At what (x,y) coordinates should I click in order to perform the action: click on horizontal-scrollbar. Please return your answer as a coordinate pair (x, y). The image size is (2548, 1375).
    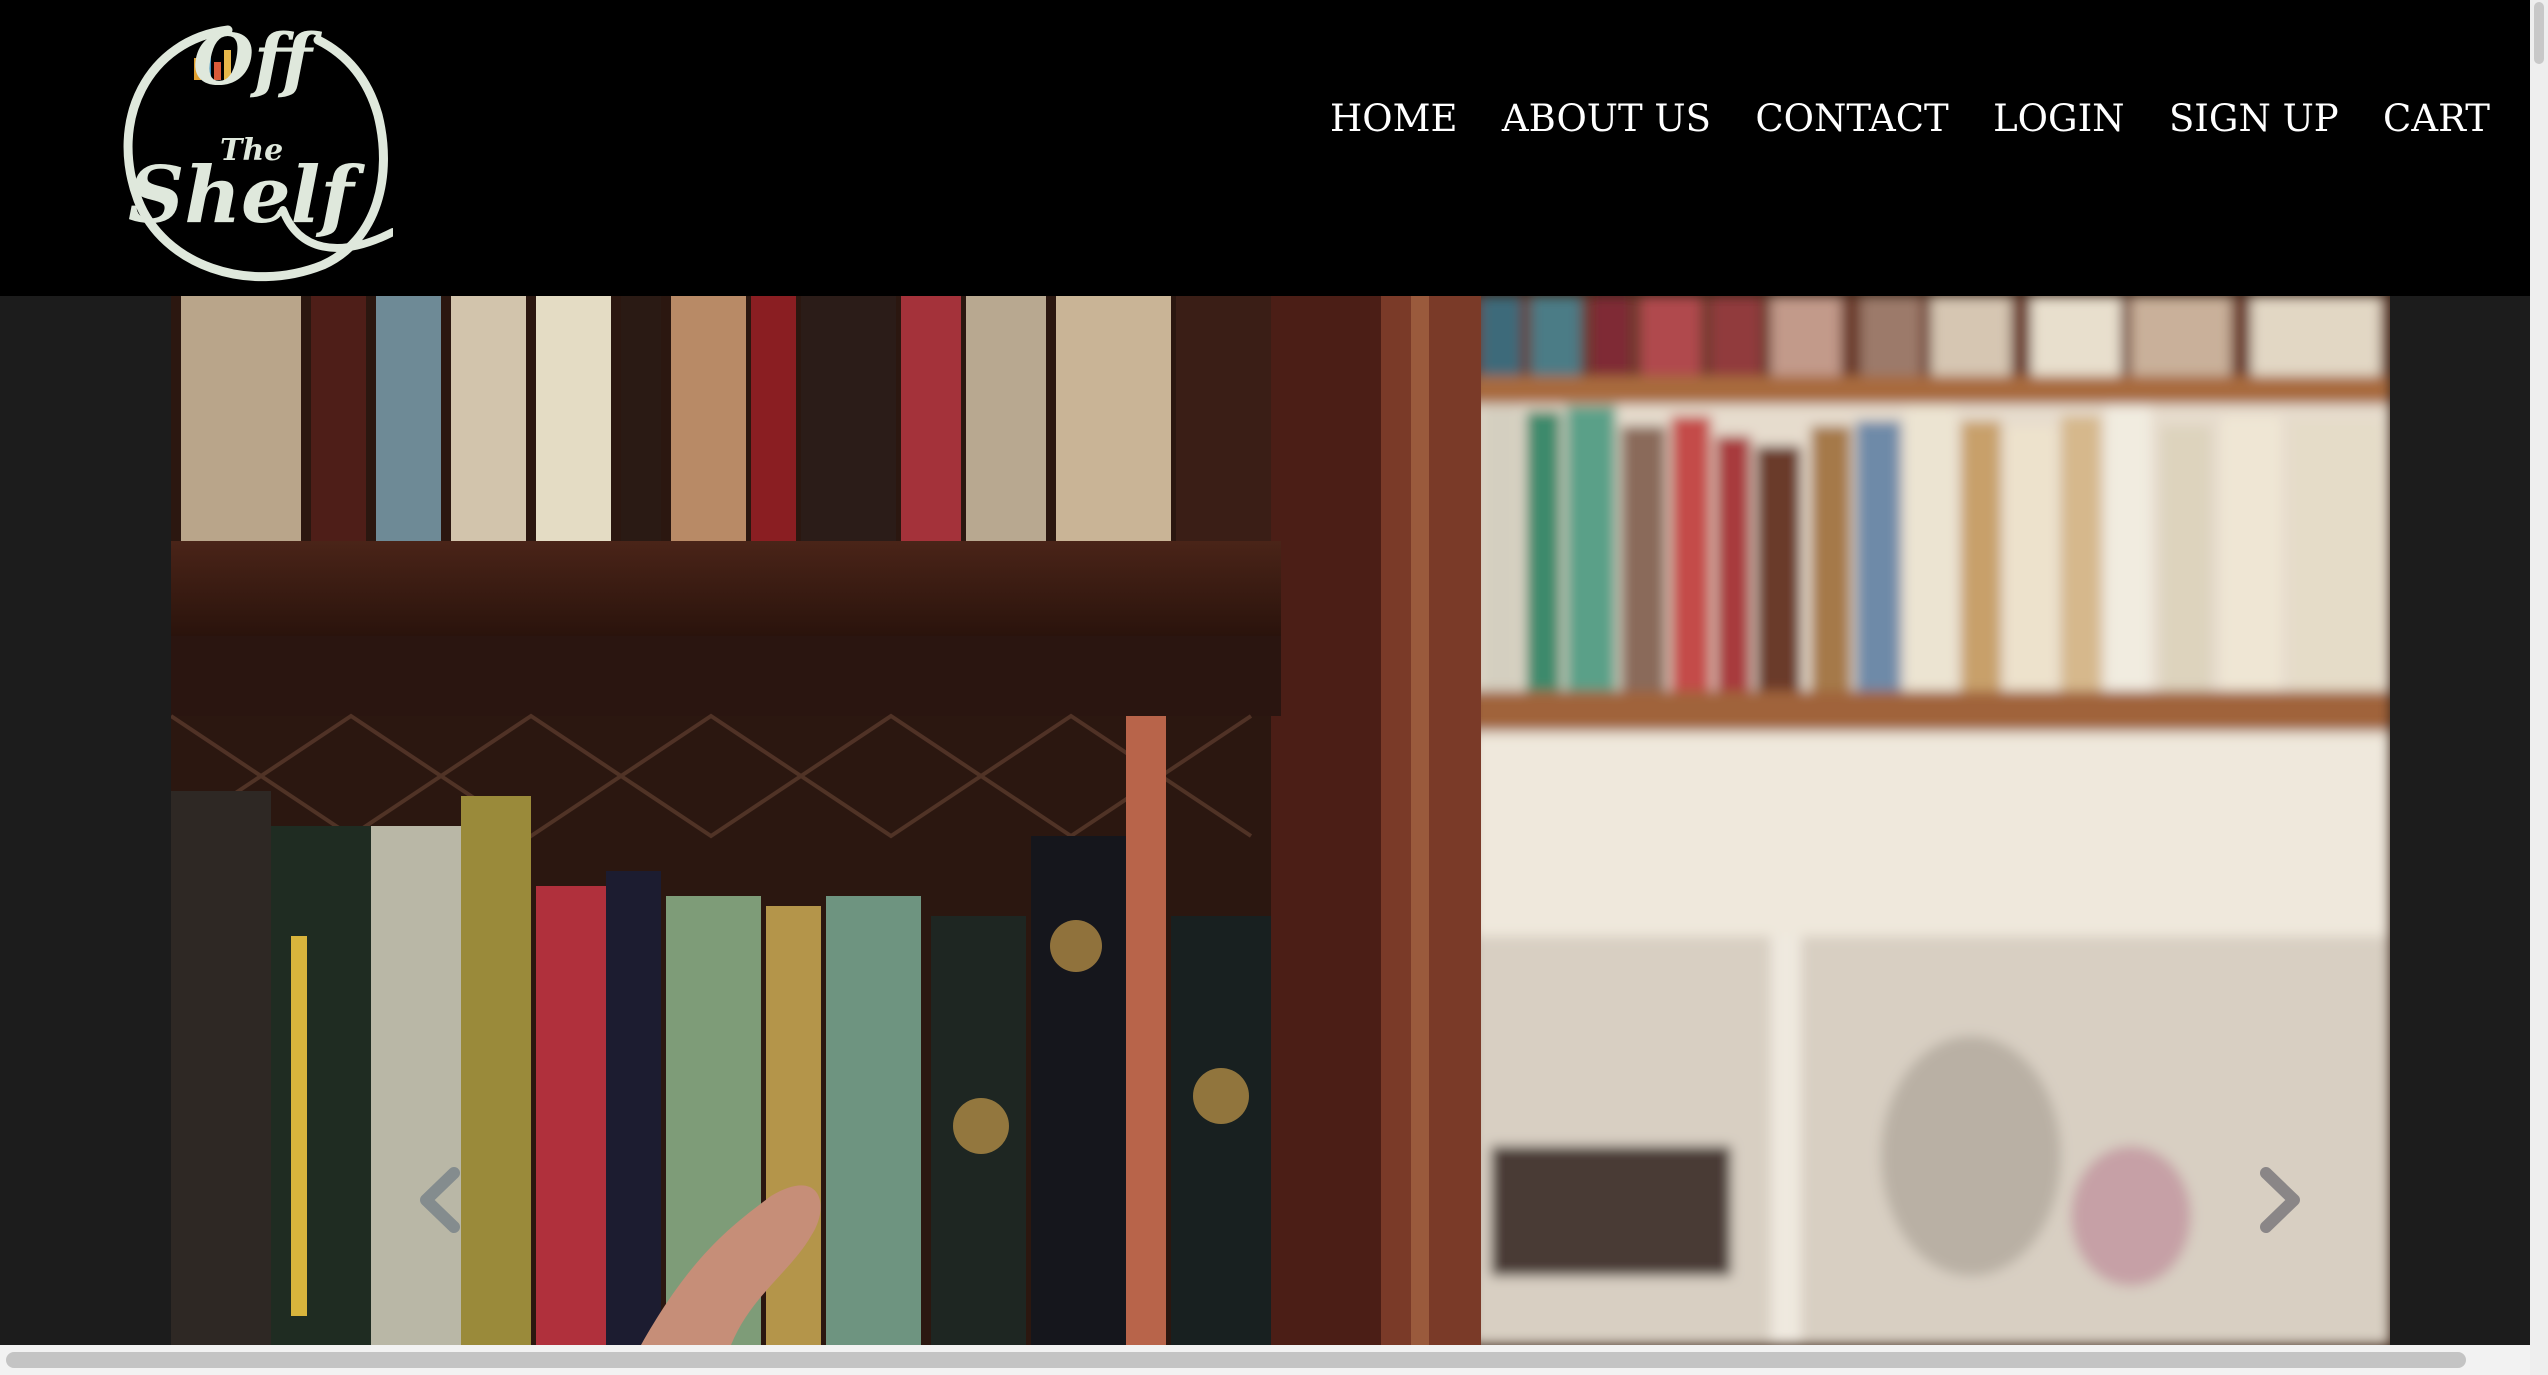
    Looking at the image, I should click on (1265, 1360).